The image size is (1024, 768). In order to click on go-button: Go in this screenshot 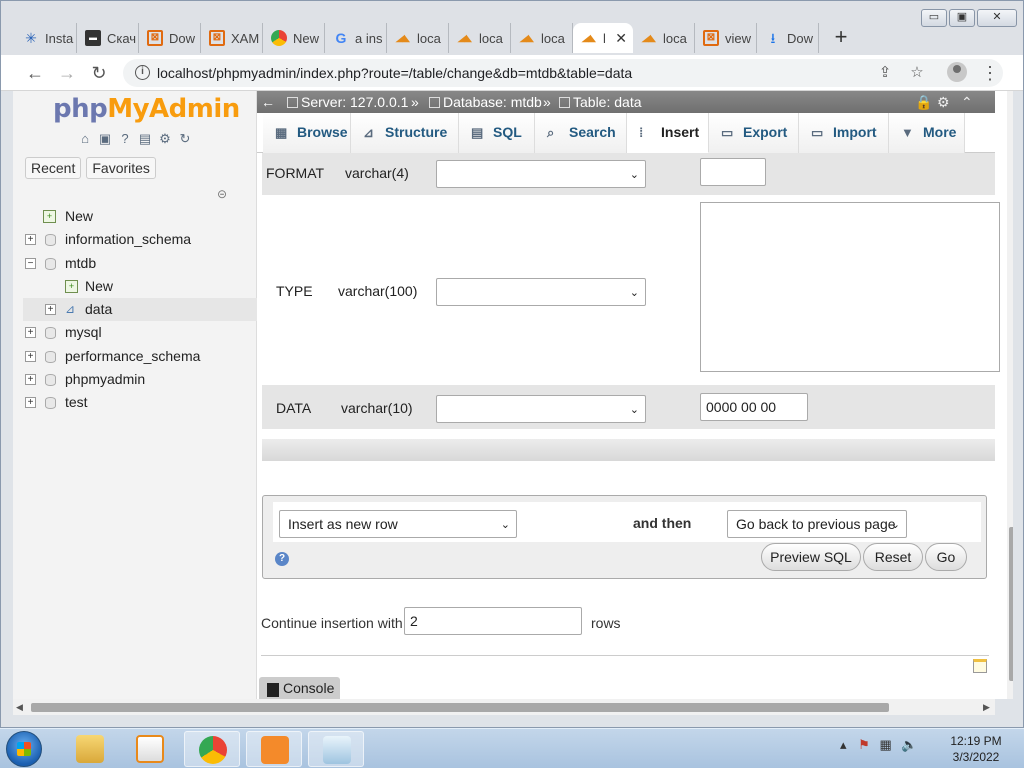, I will do `click(946, 557)`.